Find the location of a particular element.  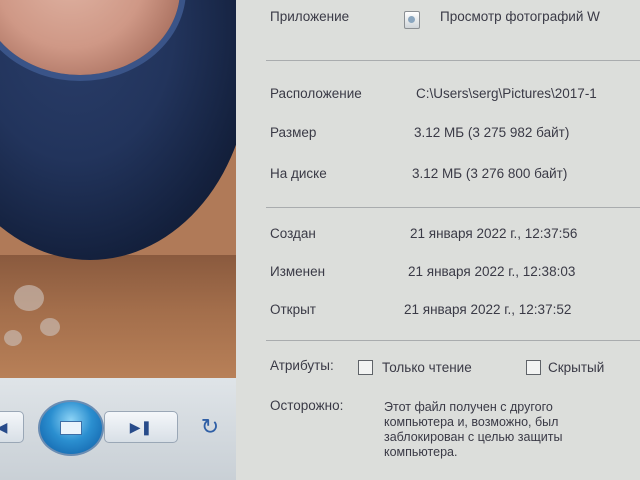

location-value: C:\Users\serg\Pictures\2017-1 is located at coordinates (506, 93).